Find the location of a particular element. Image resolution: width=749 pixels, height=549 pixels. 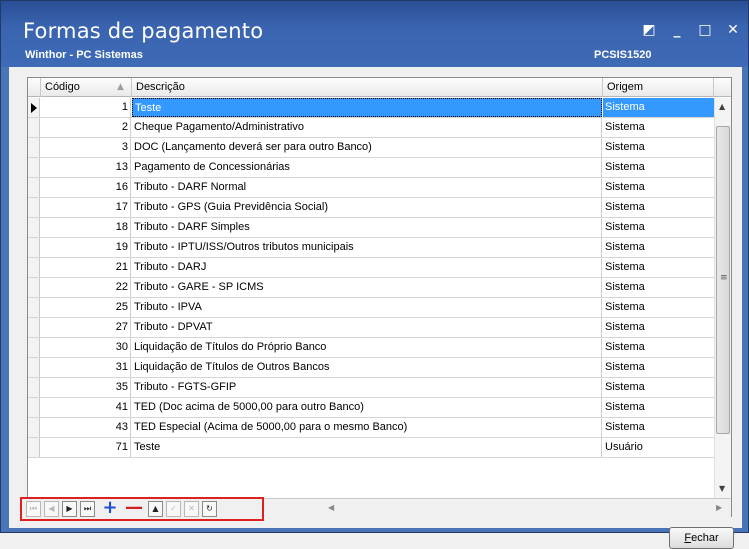

close-button: Fechar is located at coordinates (701, 538).